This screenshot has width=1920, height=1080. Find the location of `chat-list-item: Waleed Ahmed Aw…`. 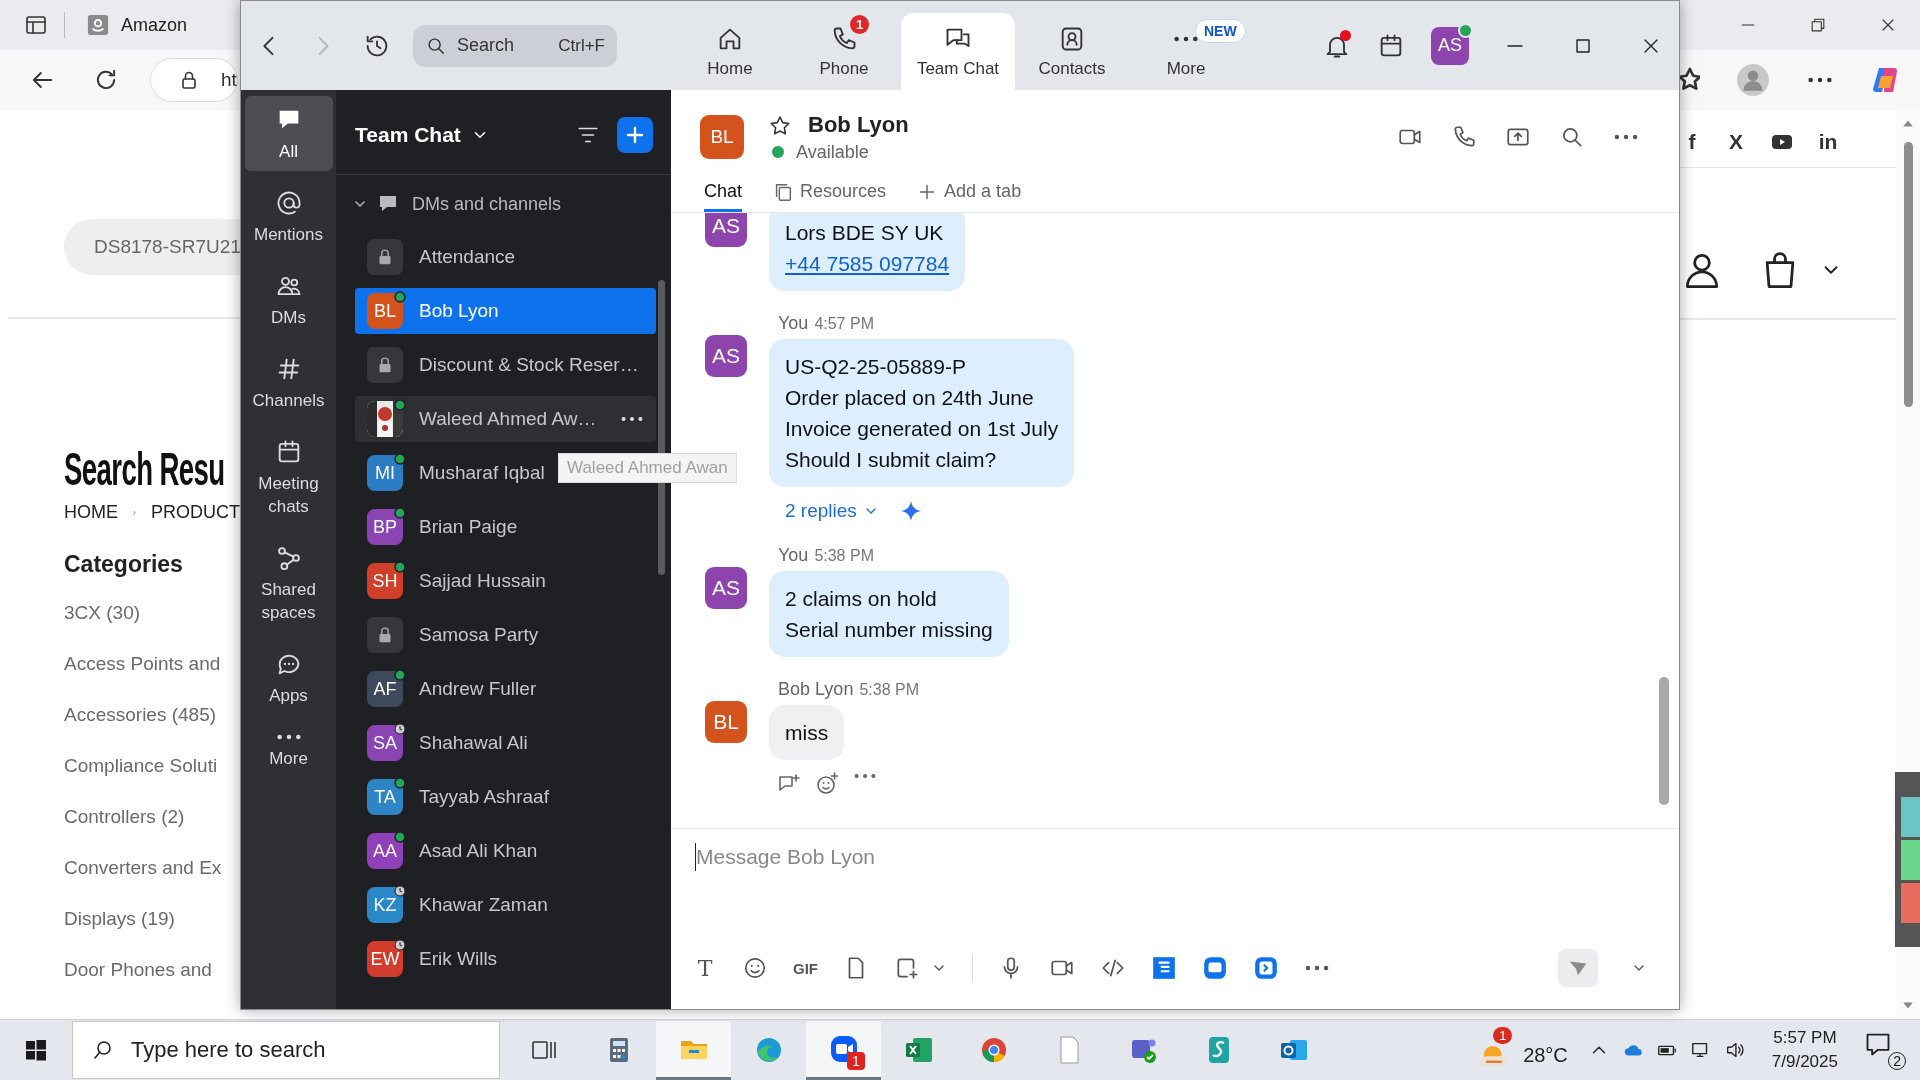

chat-list-item: Waleed Ahmed Aw… is located at coordinates (505, 419).